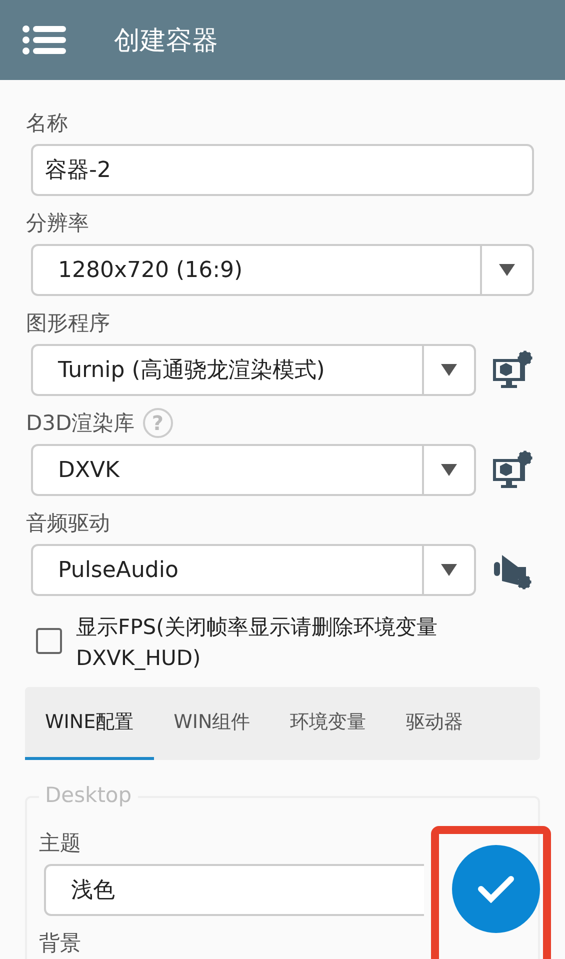  Describe the element at coordinates (435, 723) in the screenshot. I see `tab: 驱动器` at that location.